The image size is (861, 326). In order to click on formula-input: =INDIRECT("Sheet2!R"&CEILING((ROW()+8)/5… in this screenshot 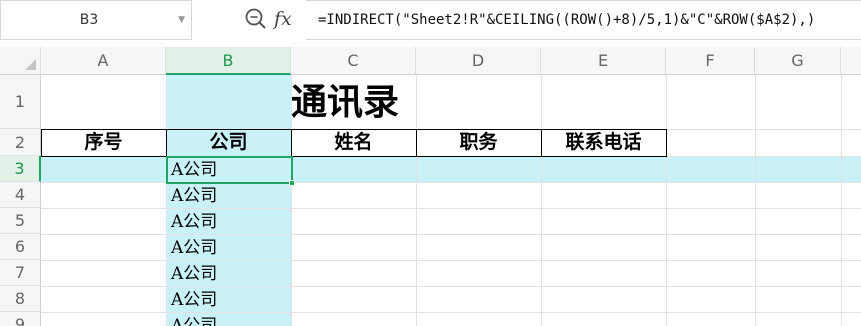, I will do `click(566, 20)`.